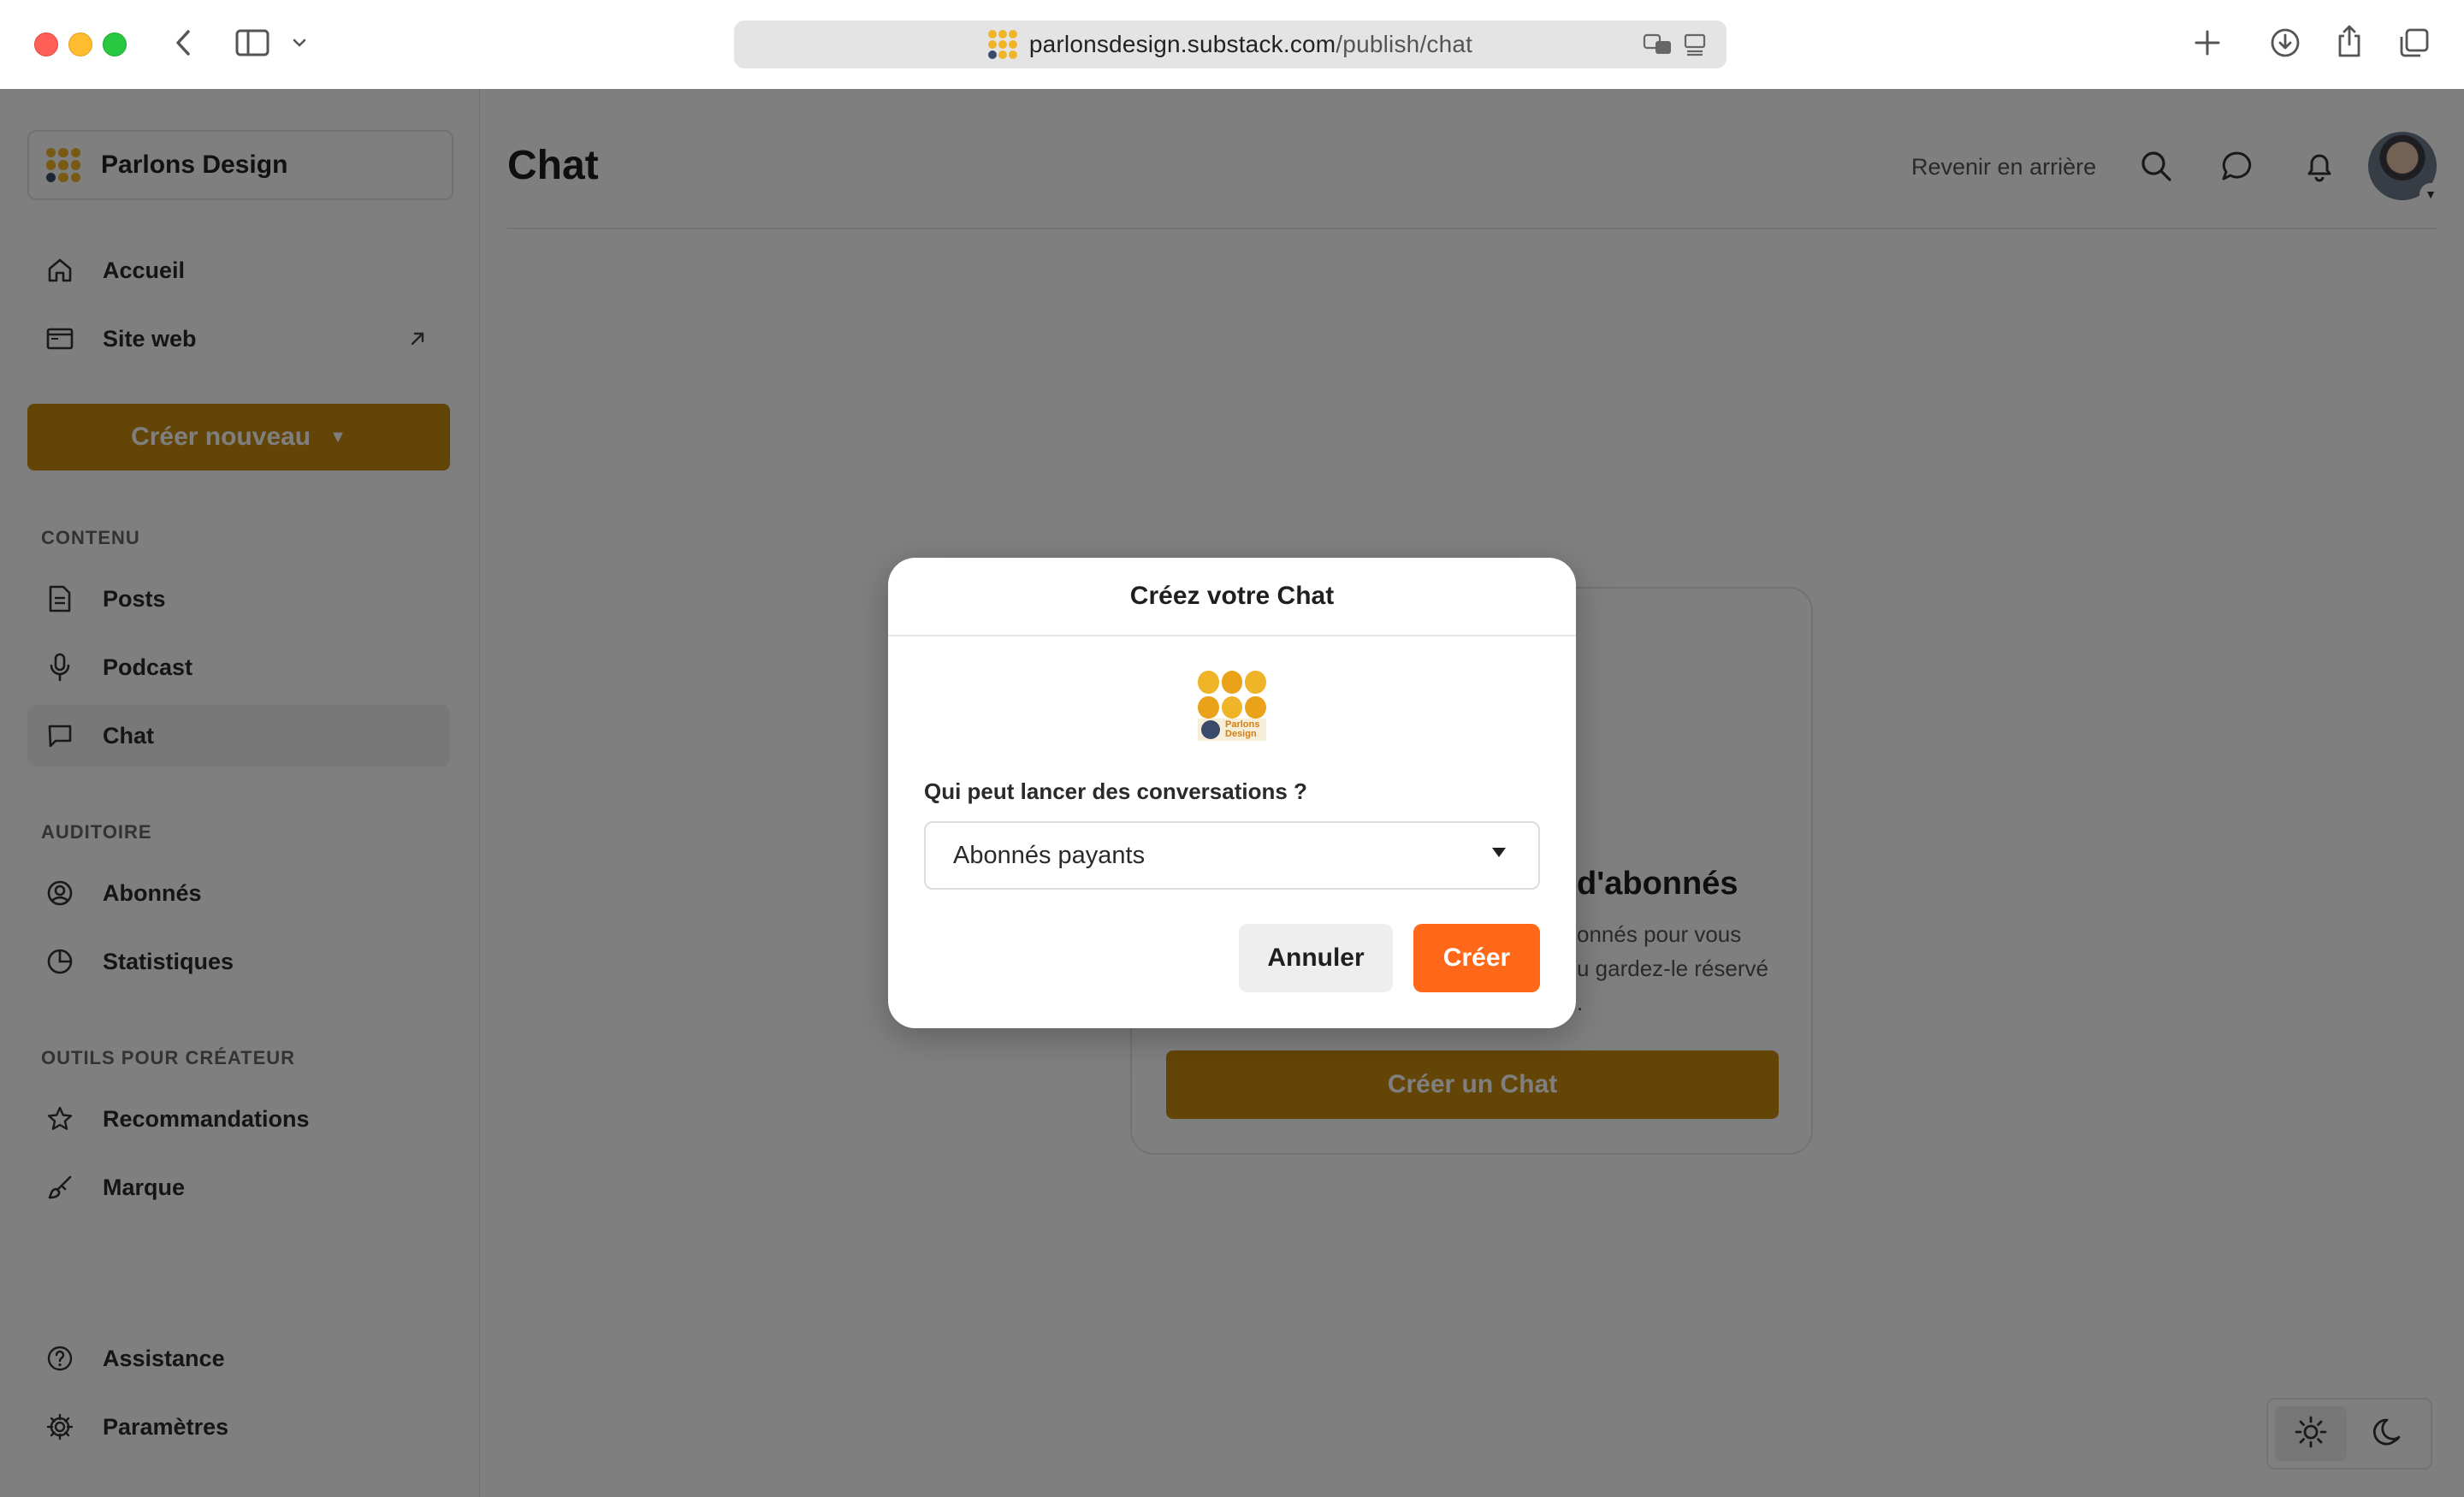  What do you see at coordinates (1115, 791) in the screenshot?
I see `conversation-permission-label: Qui peut lancer des conversations ?` at bounding box center [1115, 791].